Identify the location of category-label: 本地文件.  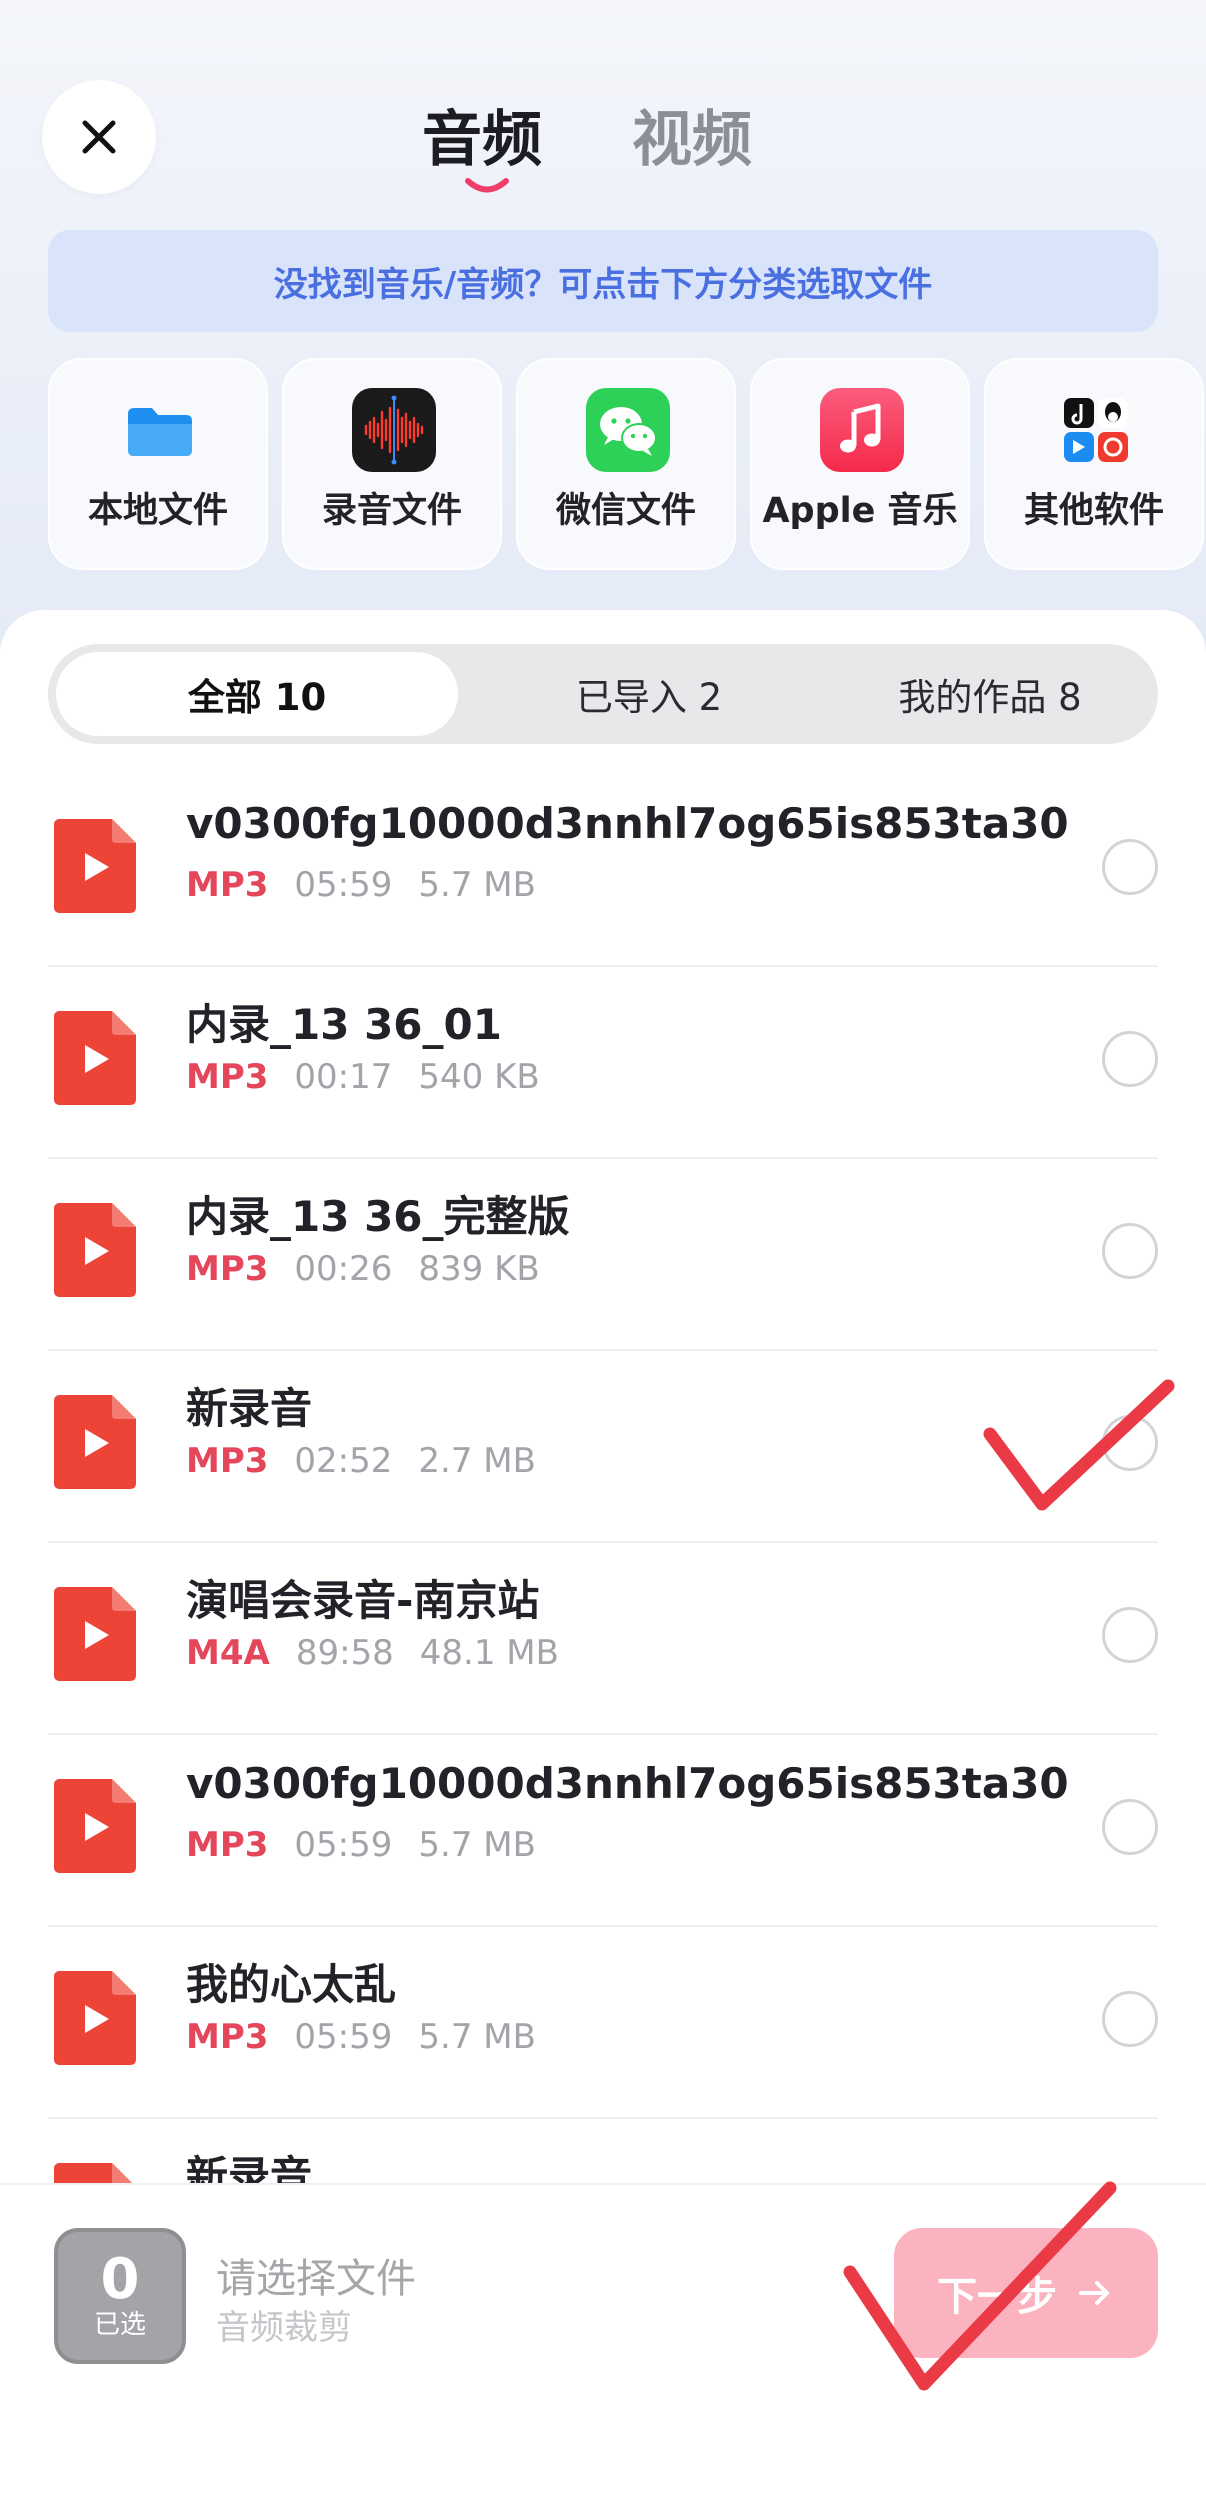
(157, 511).